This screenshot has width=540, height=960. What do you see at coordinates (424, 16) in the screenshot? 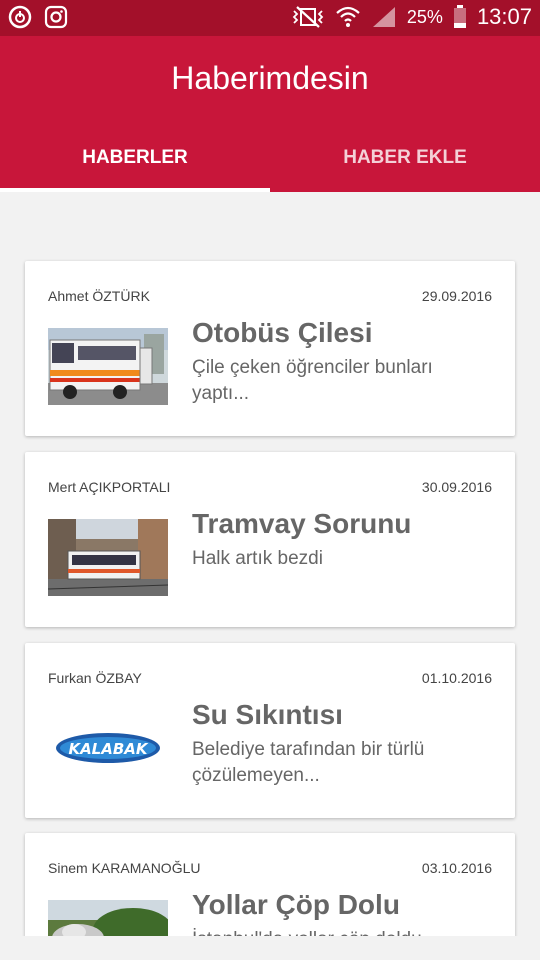
I see `battery-percent: 25%` at bounding box center [424, 16].